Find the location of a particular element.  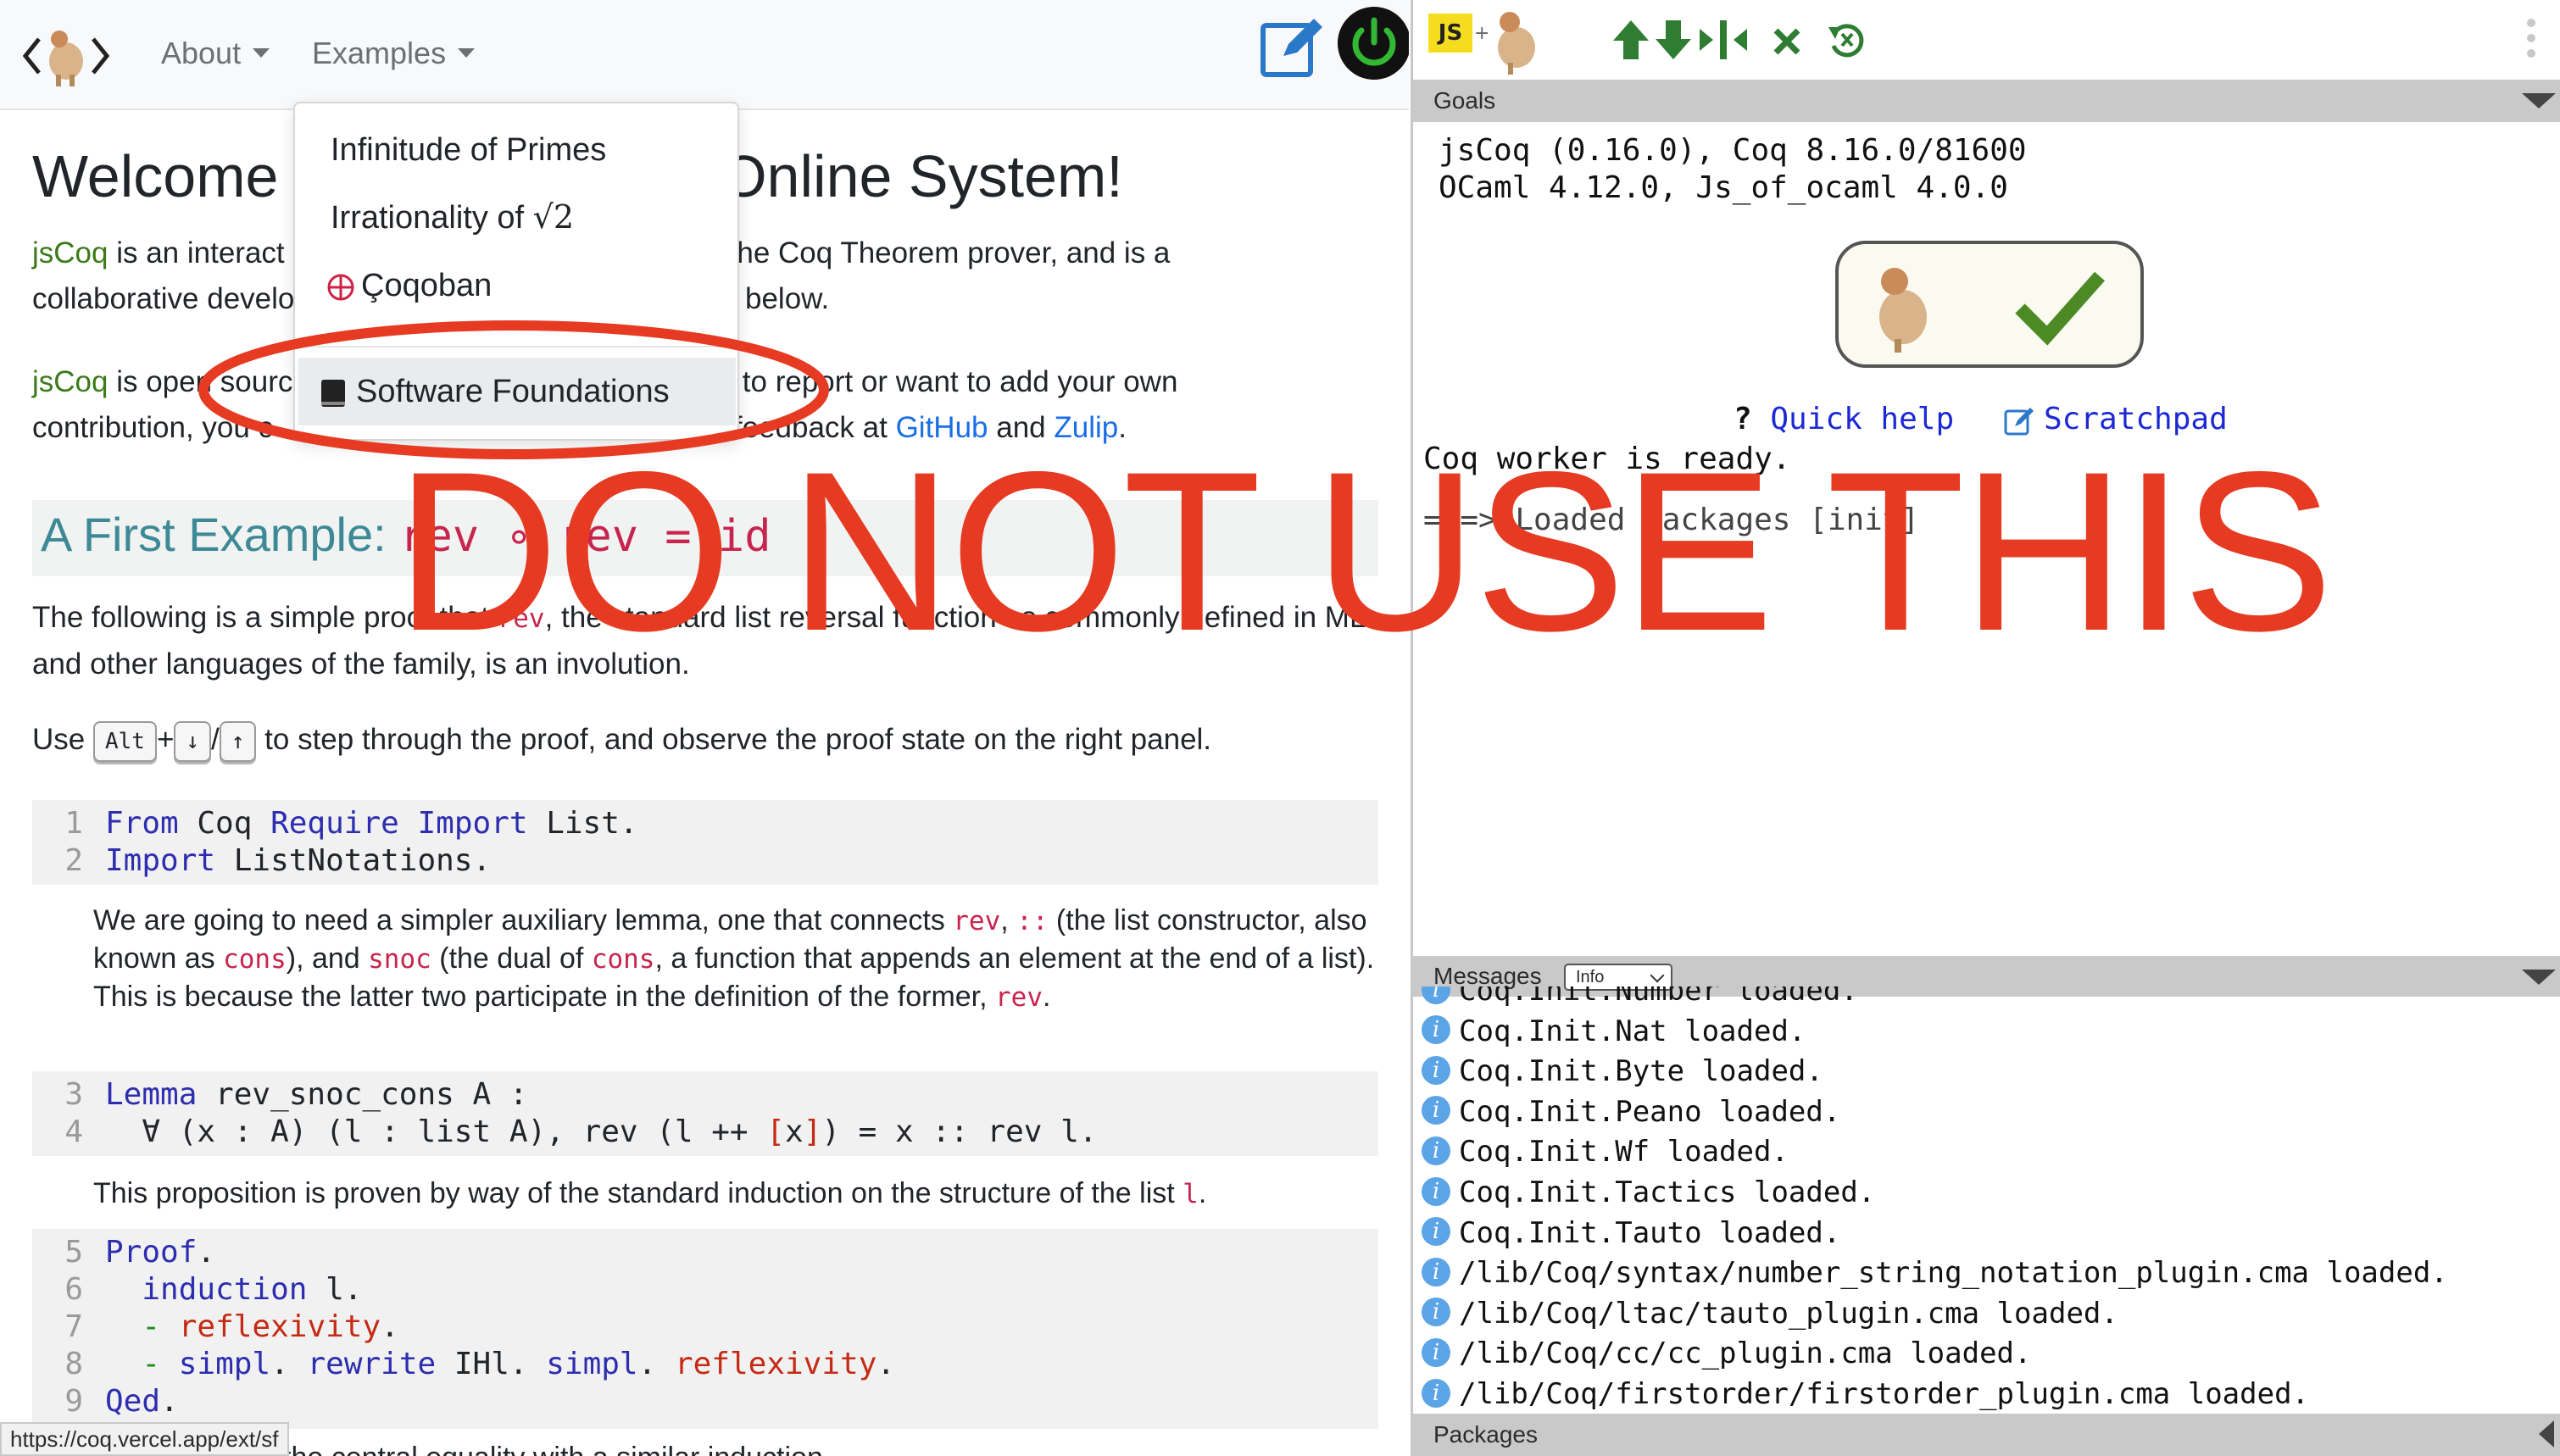

code-line: 7 - reflexivity. is located at coordinates (215, 1327).